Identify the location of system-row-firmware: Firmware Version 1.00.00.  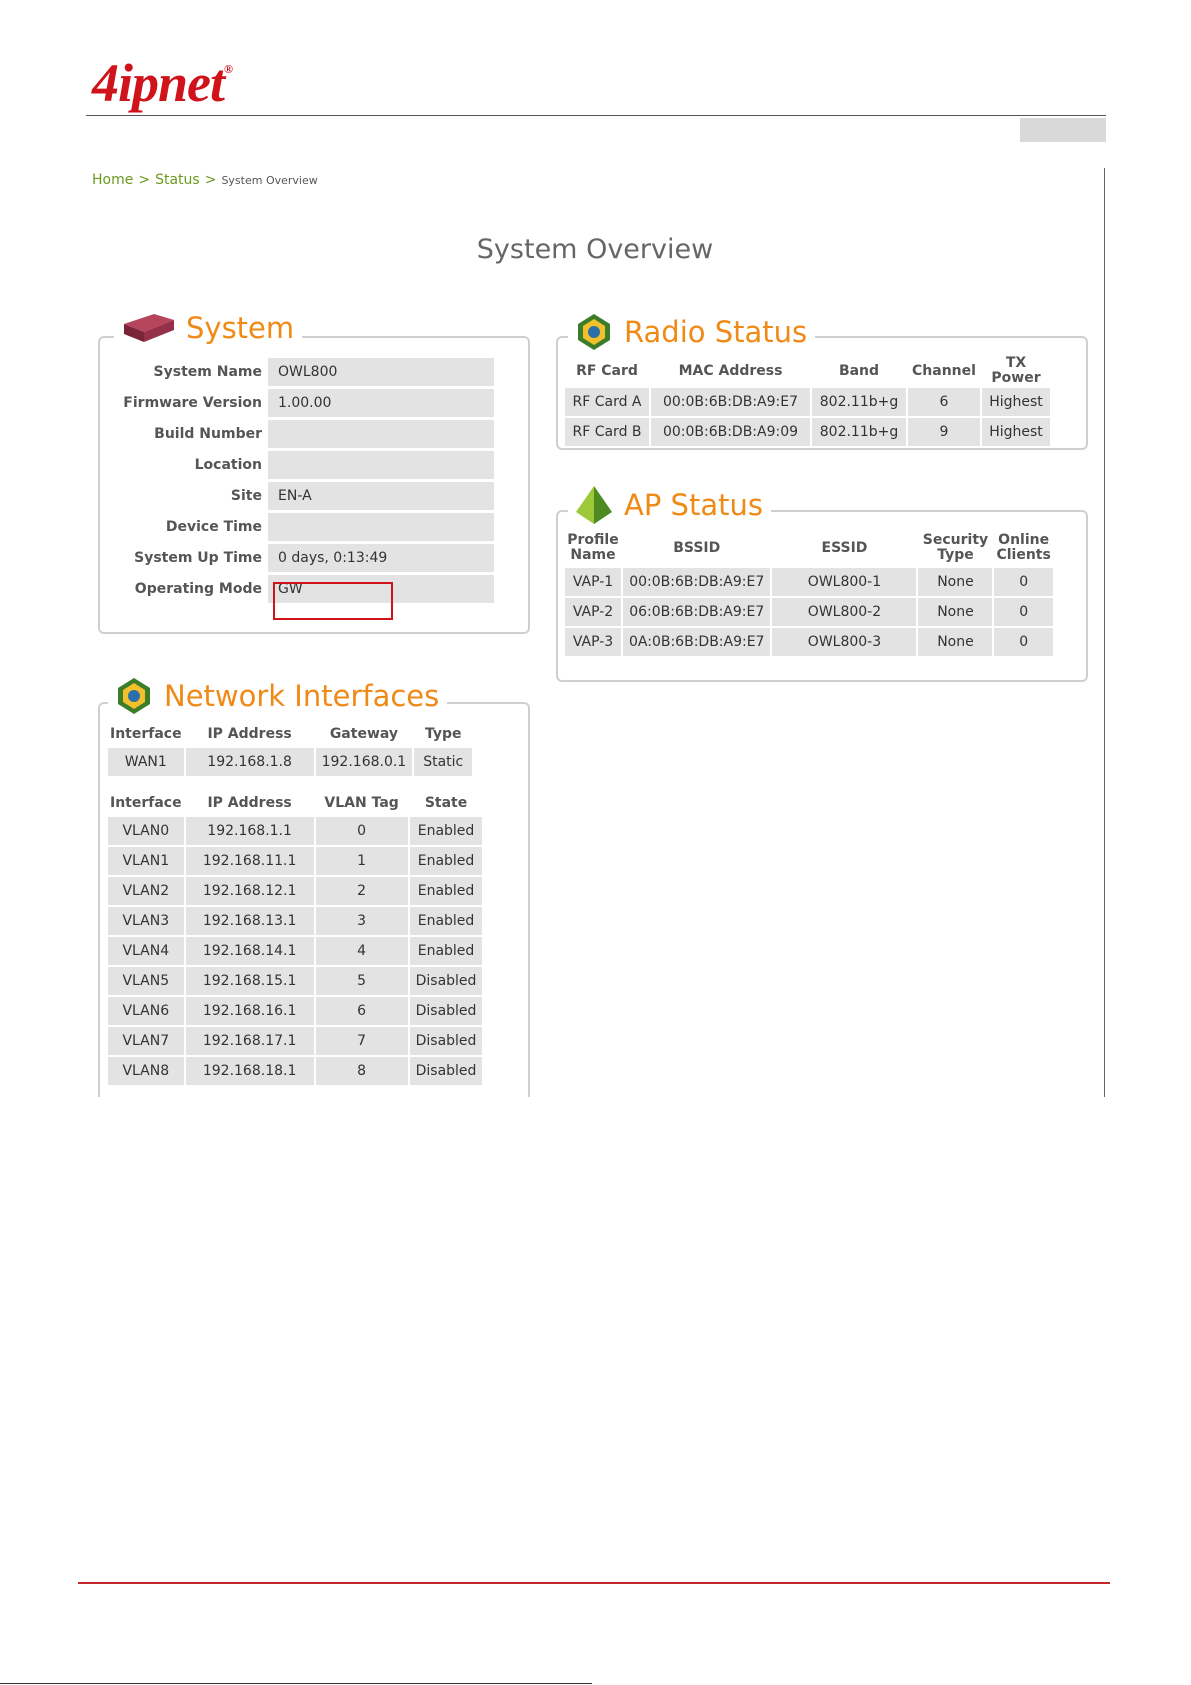
(296, 402).